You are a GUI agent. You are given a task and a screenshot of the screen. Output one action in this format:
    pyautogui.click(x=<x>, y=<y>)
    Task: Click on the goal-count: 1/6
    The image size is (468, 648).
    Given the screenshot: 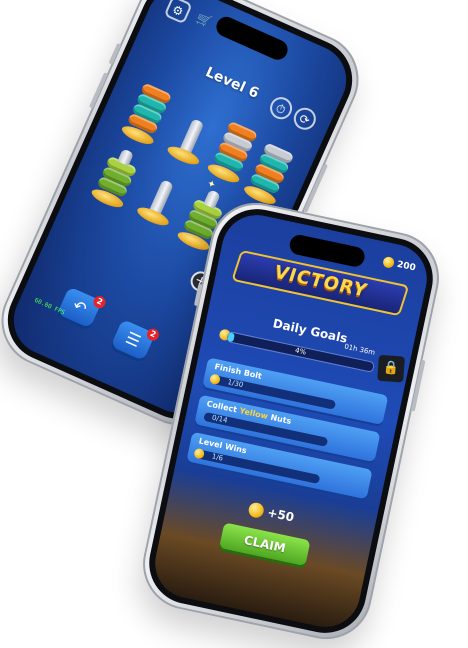 What is the action you would take?
    pyautogui.click(x=217, y=457)
    